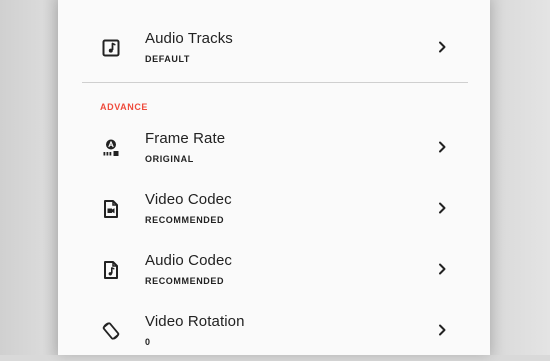  Describe the element at coordinates (168, 59) in the screenshot. I see `setting-value: DEFAULT` at that location.